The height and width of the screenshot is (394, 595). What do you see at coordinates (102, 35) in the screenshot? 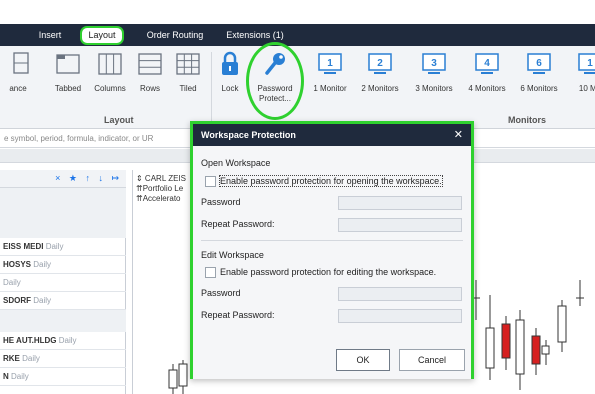
I see `tab-layout: Layout` at bounding box center [102, 35].